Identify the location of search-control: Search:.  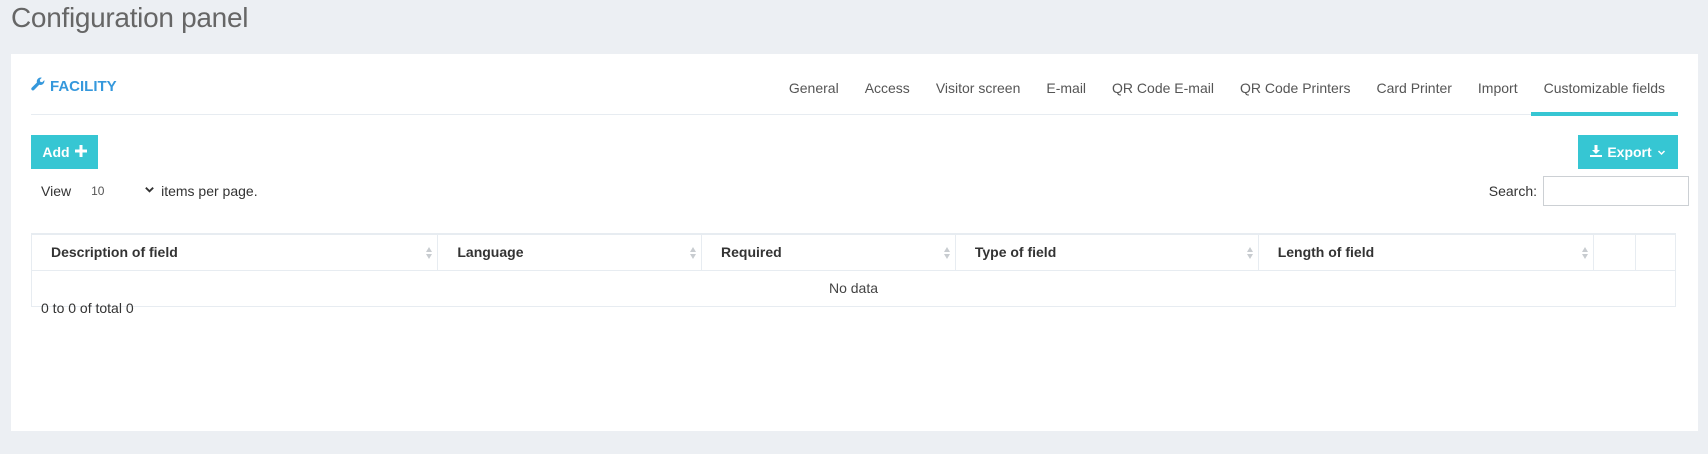
(1589, 191).